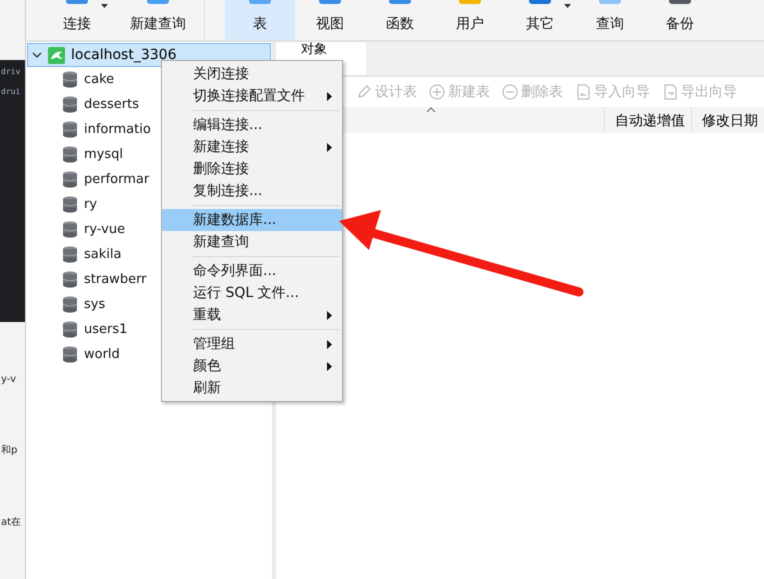 The image size is (764, 579). I want to click on toolbar-button: 连接, so click(77, 20).